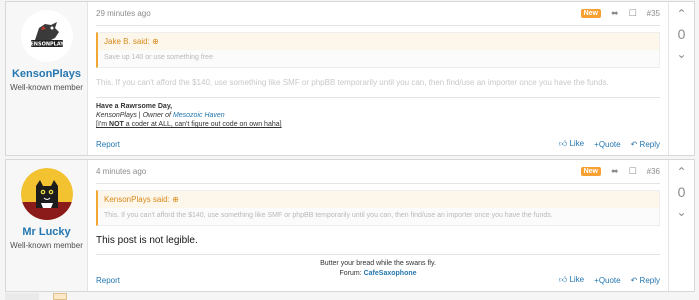 The height and width of the screenshot is (300, 699). What do you see at coordinates (147, 240) in the screenshot?
I see `post-body: This post is not legible.` at bounding box center [147, 240].